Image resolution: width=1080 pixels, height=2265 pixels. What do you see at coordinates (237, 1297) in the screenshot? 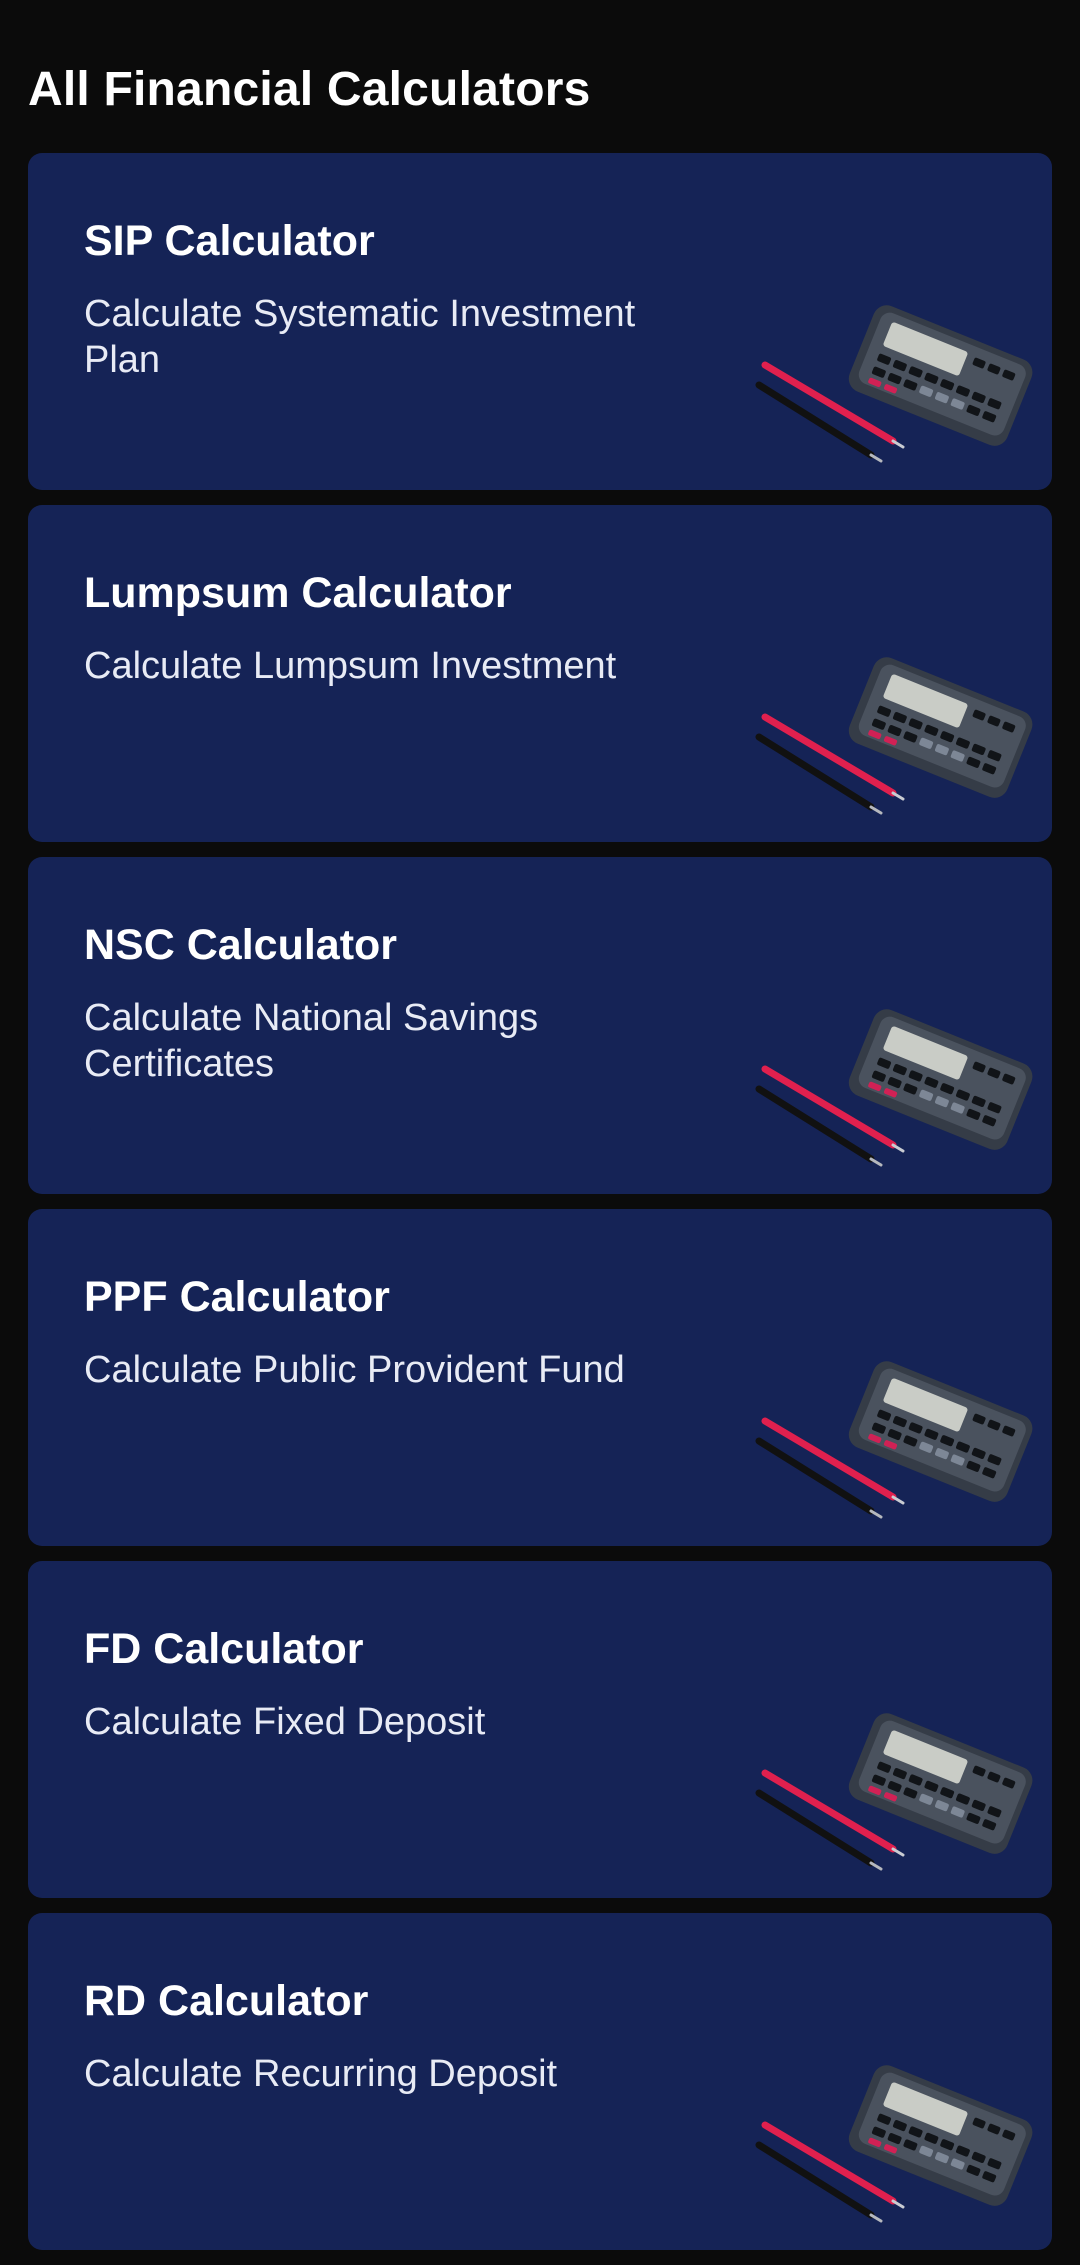
I see `card-title: PPF Calculator` at bounding box center [237, 1297].